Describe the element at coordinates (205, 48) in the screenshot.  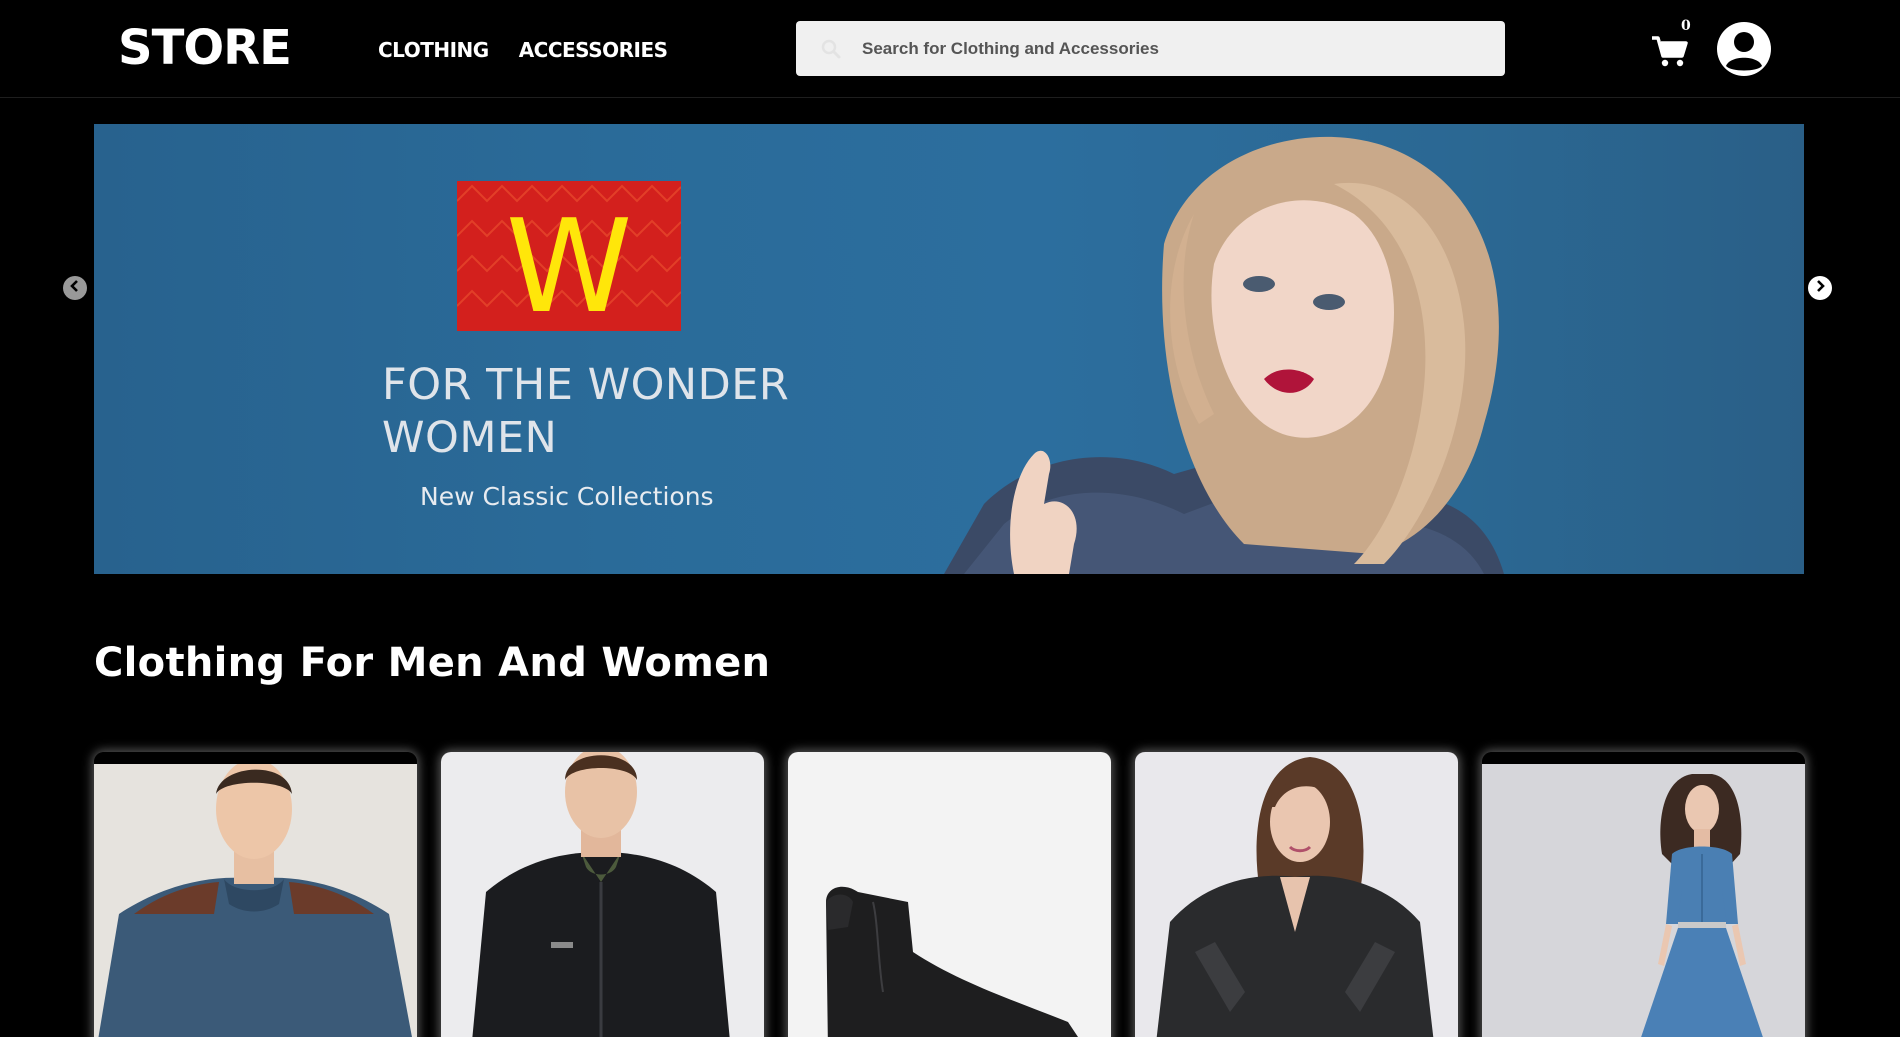
I see `store-logo: STORE` at that location.